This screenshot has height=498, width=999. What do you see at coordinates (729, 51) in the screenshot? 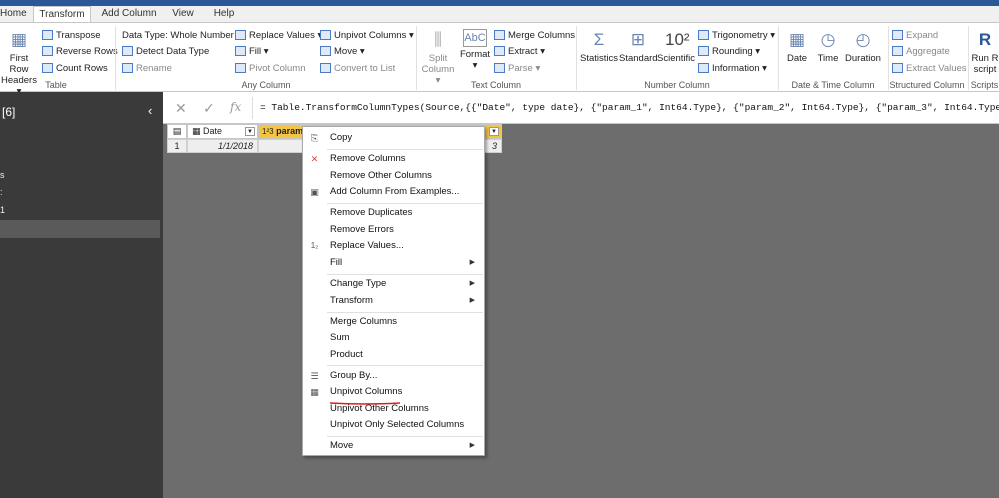
I see `rounding-button: Rounding ▾` at bounding box center [729, 51].